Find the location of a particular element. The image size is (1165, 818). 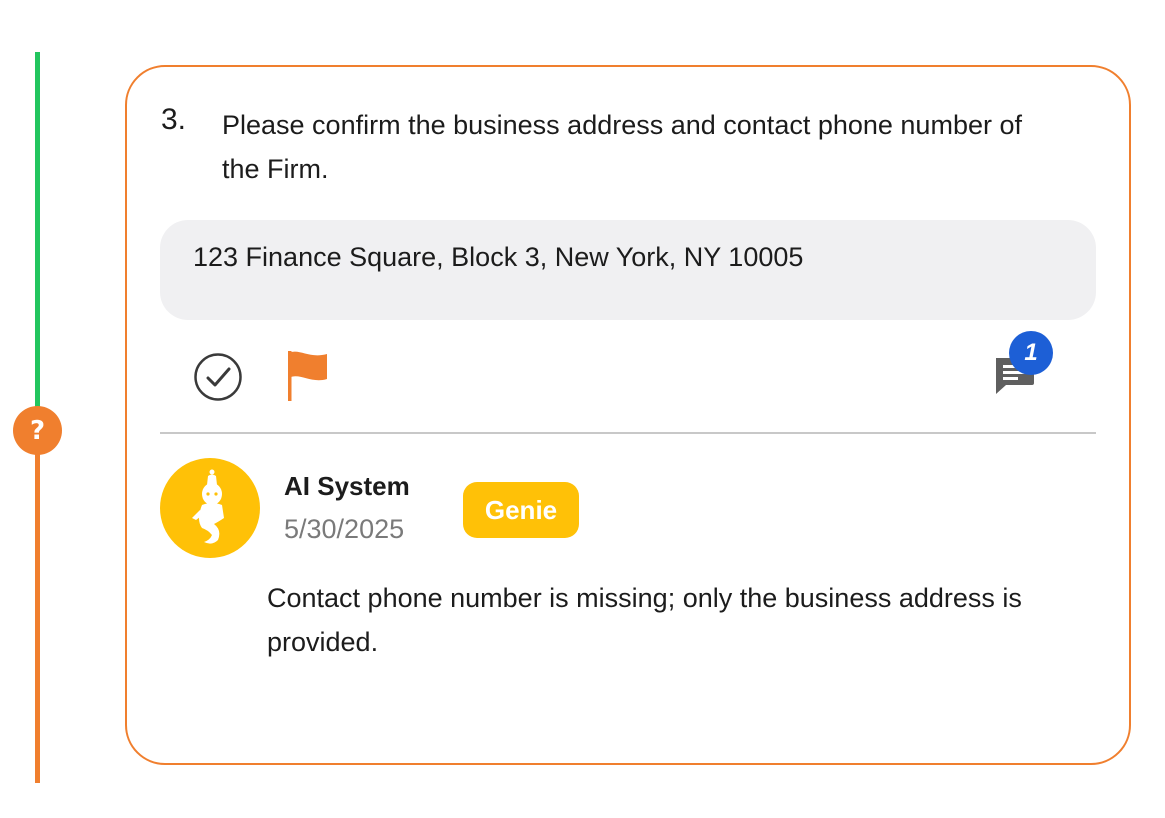

timeline-line-pending is located at coordinates (37, 616).